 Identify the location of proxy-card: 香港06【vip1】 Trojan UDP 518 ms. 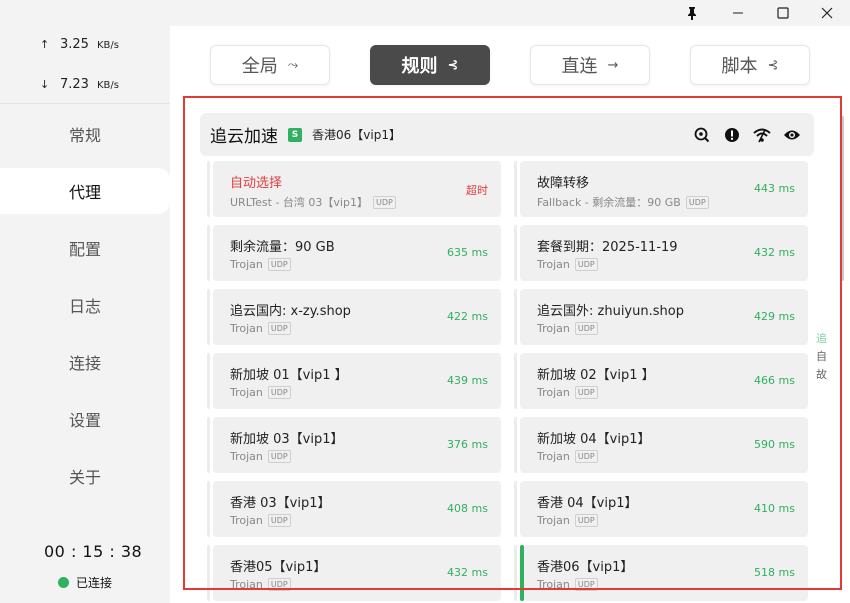
(661, 573).